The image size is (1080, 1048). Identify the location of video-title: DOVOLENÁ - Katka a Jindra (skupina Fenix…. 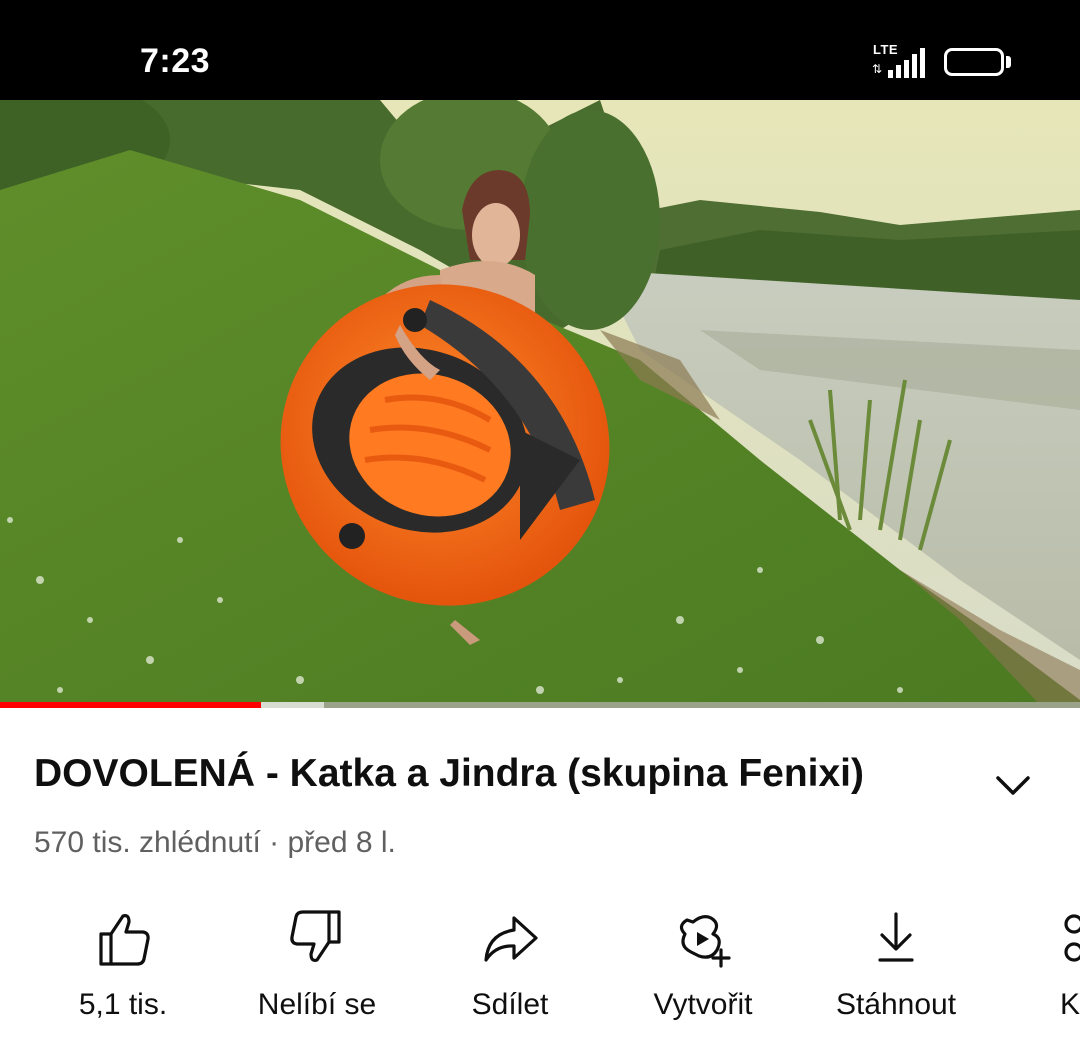
(484, 774).